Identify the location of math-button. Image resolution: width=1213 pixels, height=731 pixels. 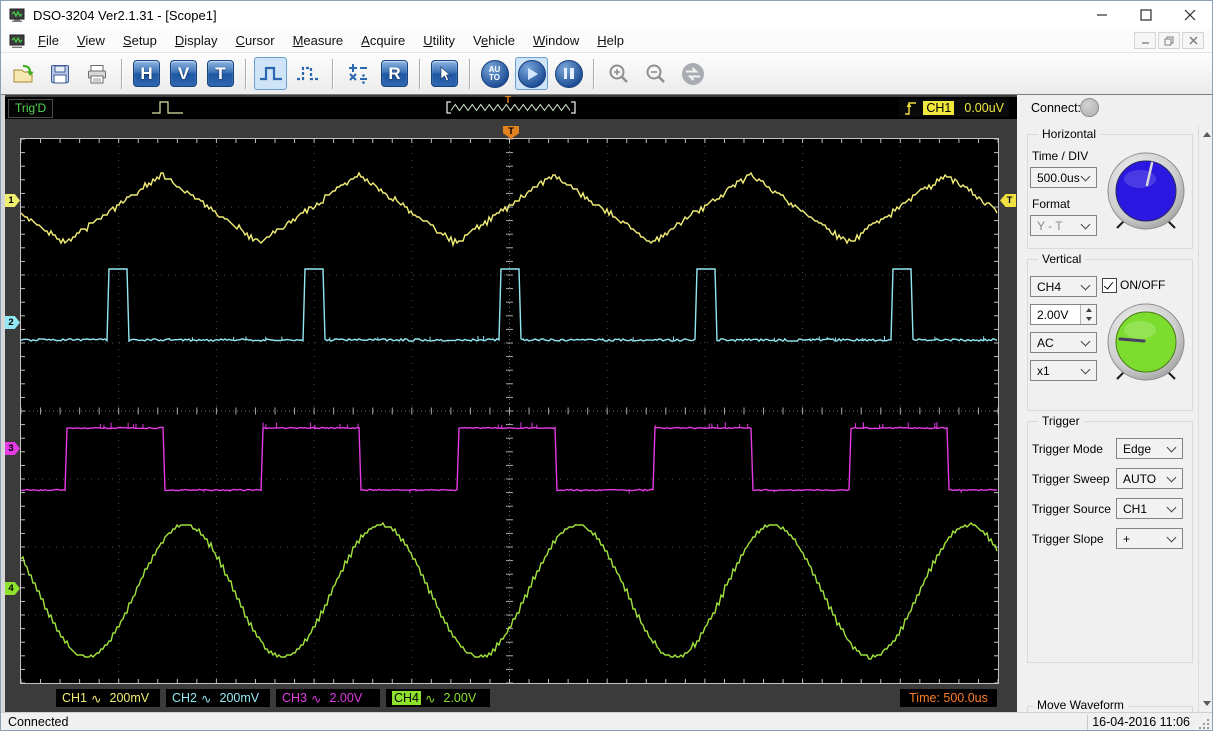
(357, 73).